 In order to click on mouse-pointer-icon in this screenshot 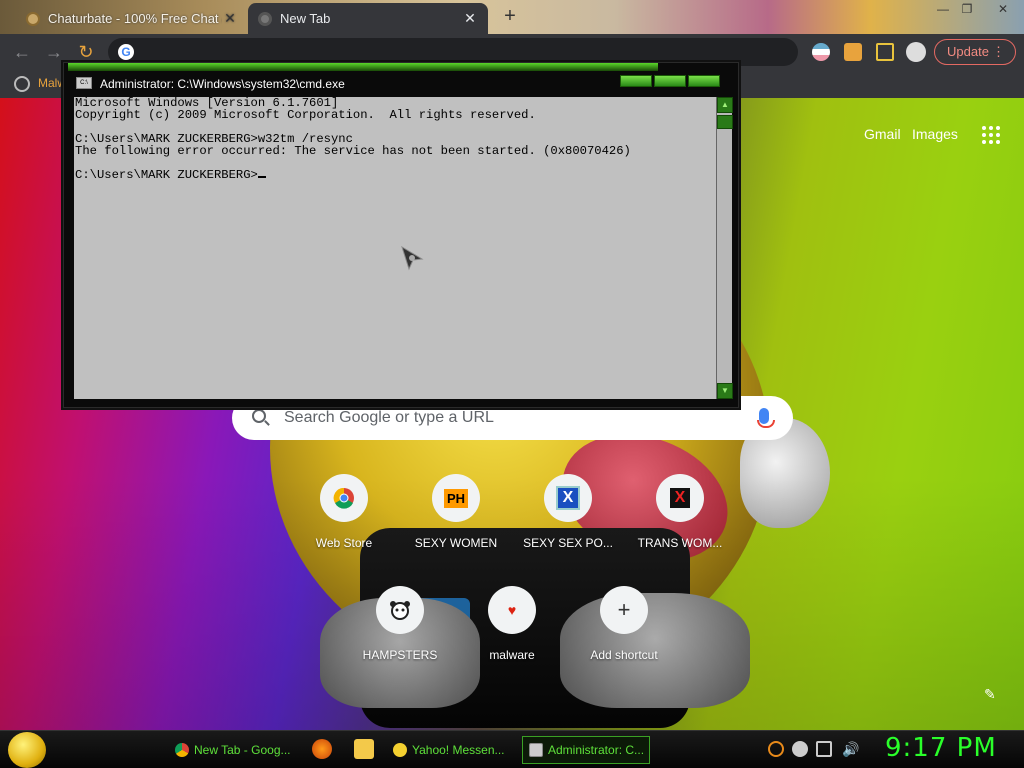, I will do `click(412, 258)`.